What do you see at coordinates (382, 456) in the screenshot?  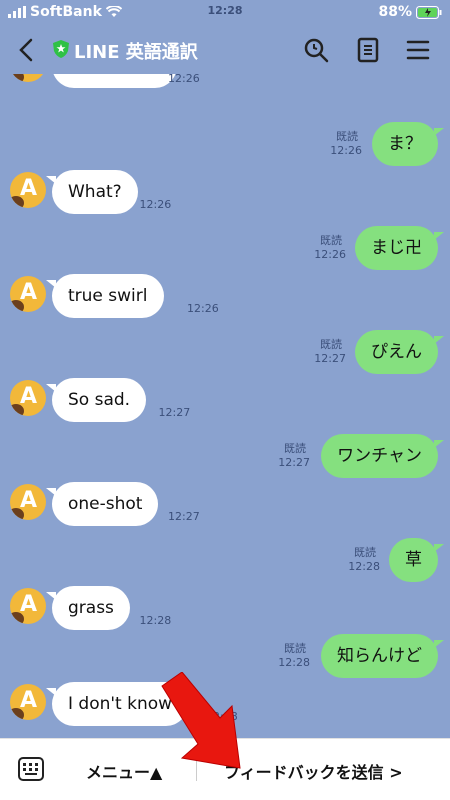 I see `message-bubble: ワンチャン` at bounding box center [382, 456].